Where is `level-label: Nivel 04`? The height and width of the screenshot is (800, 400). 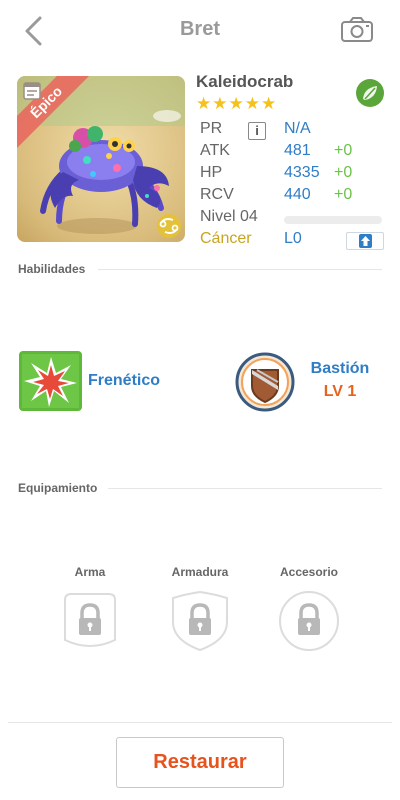 level-label: Nivel 04 is located at coordinates (229, 216).